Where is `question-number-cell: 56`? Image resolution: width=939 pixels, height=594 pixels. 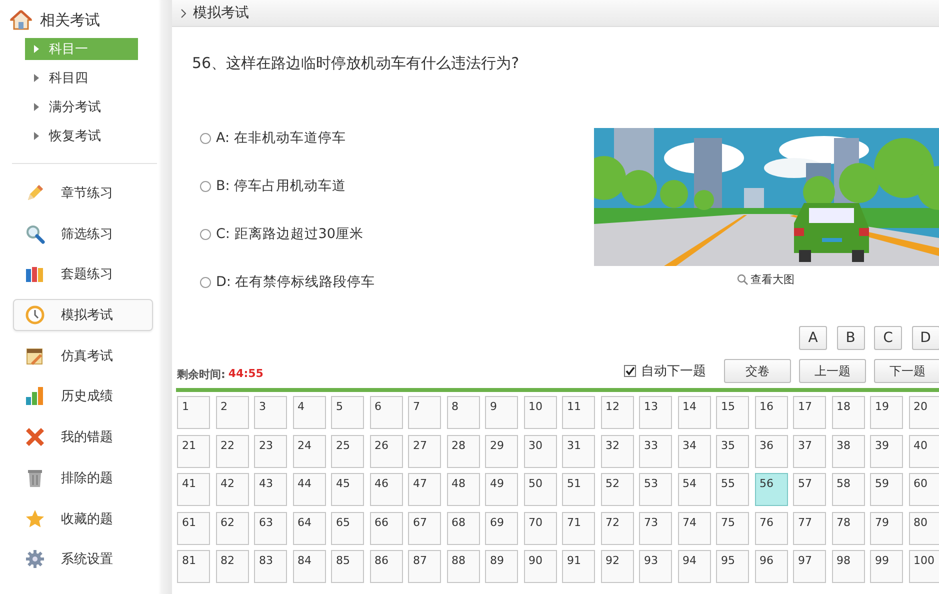 question-number-cell: 56 is located at coordinates (771, 489).